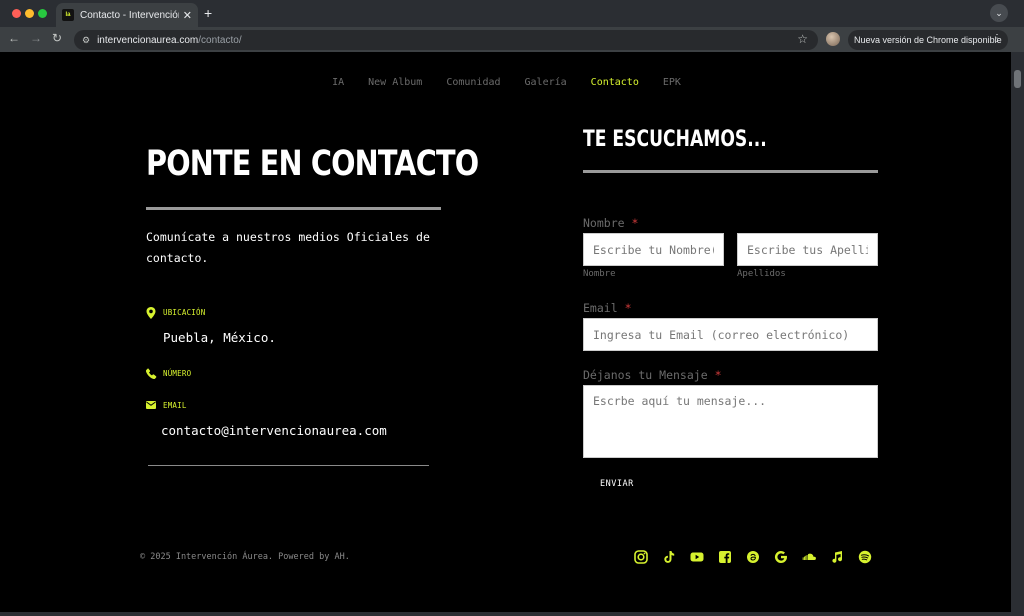 This screenshot has height=616, width=1024. I want to click on name-field-label: Nombre *, so click(611, 223).